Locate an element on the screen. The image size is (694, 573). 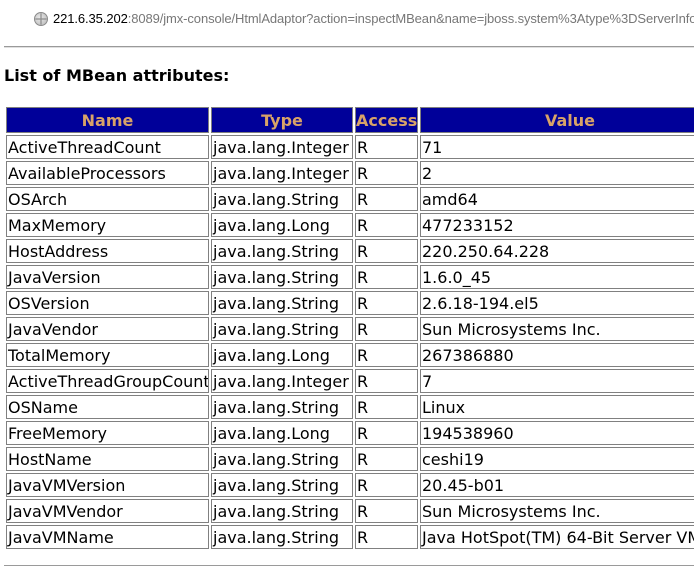
attribute-name: ActiveThreadGroupCount is located at coordinates (107, 381).